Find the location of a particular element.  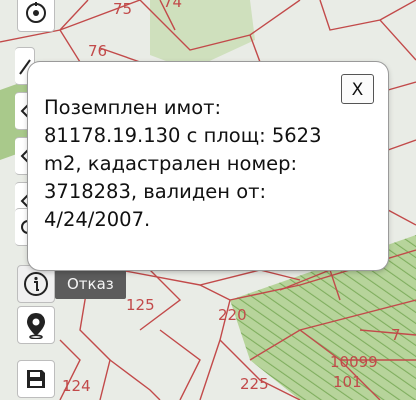

locate-button is located at coordinates (36, 325).